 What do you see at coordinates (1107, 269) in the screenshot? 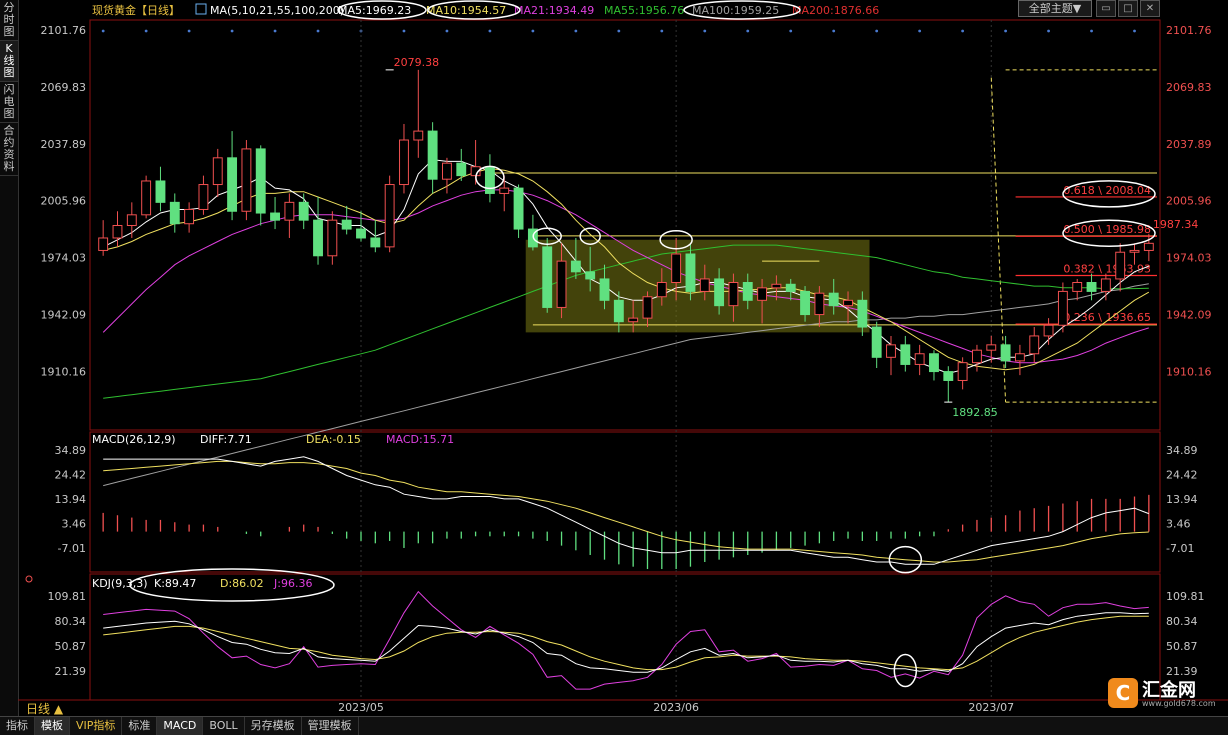
I see `fib-level-label: 0.382 \ 1963.93` at bounding box center [1107, 269].